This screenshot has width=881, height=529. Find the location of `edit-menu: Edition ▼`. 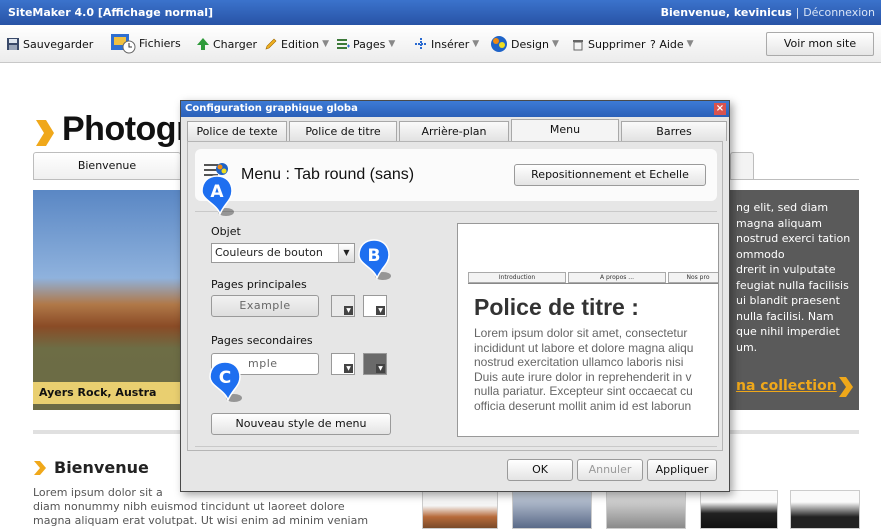

edit-menu: Edition ▼ is located at coordinates (296, 44).